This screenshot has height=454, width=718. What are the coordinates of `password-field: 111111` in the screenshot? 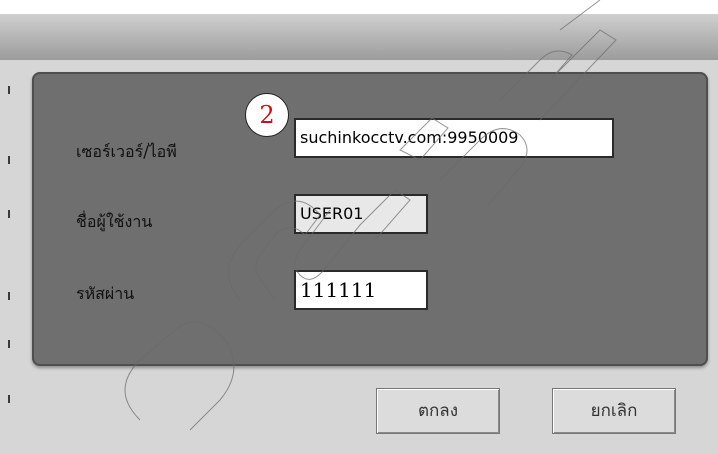 It's located at (361, 290).